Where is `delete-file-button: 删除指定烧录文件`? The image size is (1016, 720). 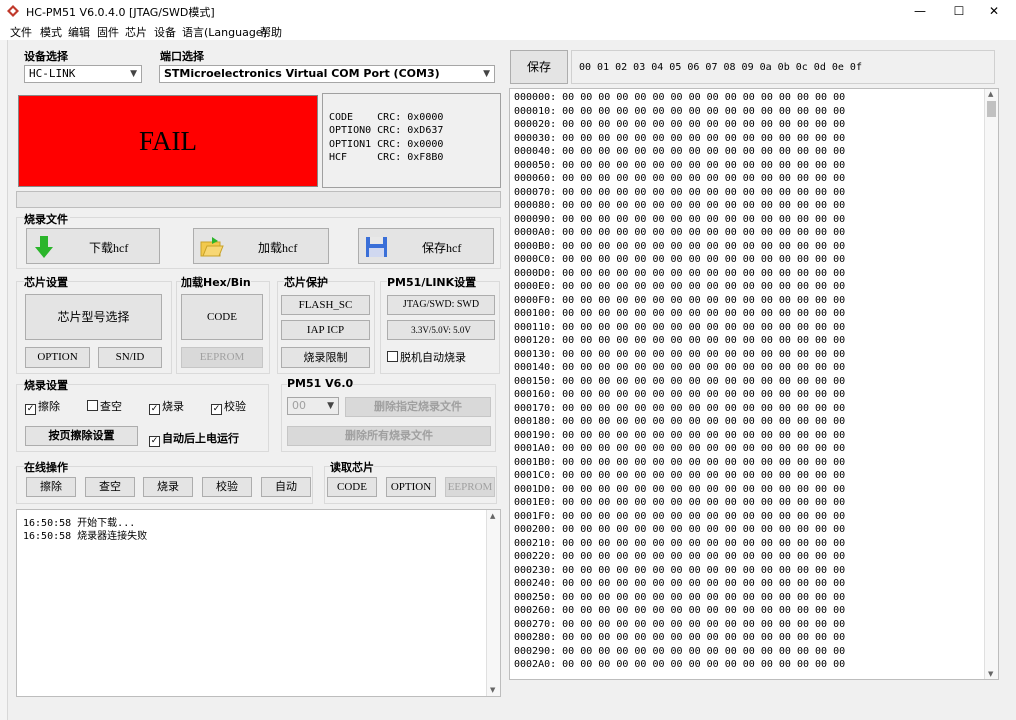
delete-file-button: 删除指定烧录文件 is located at coordinates (418, 407).